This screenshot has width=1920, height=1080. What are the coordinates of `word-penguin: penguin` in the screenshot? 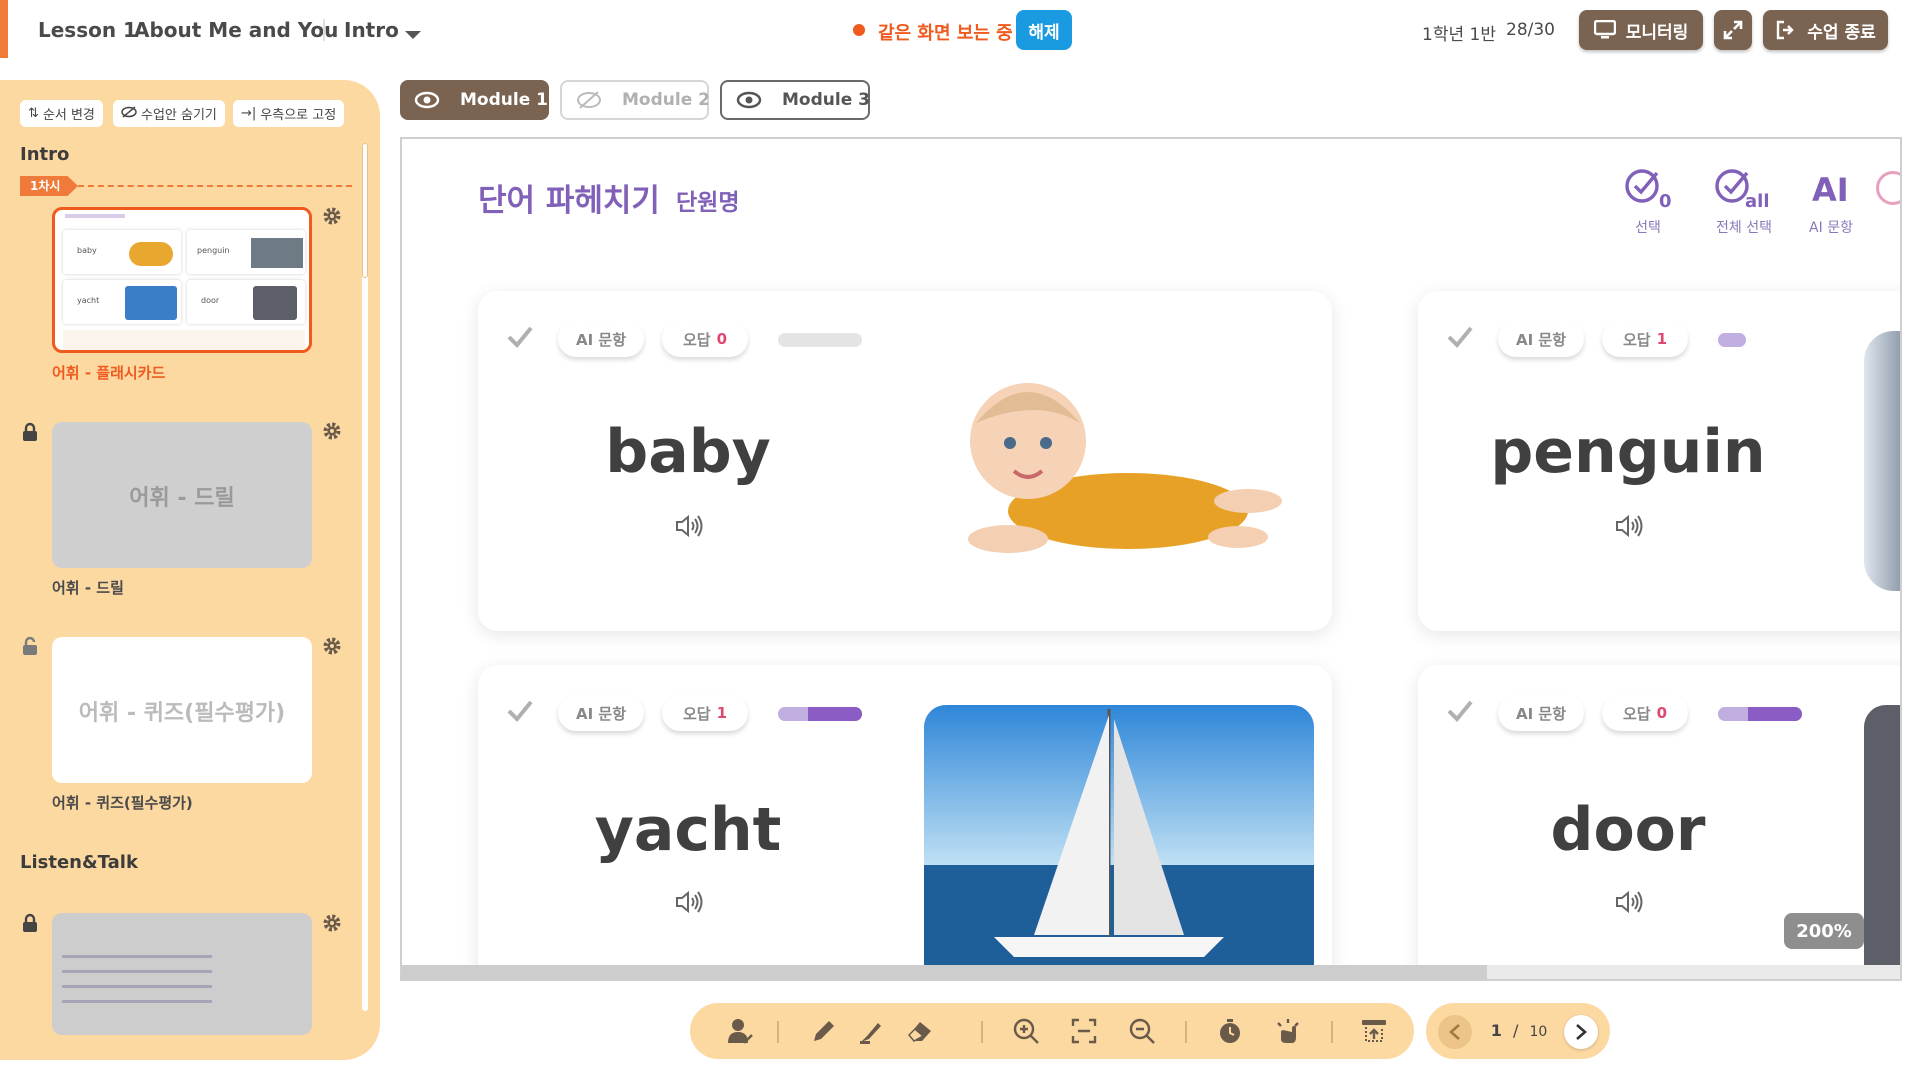 It's located at (1628, 452).